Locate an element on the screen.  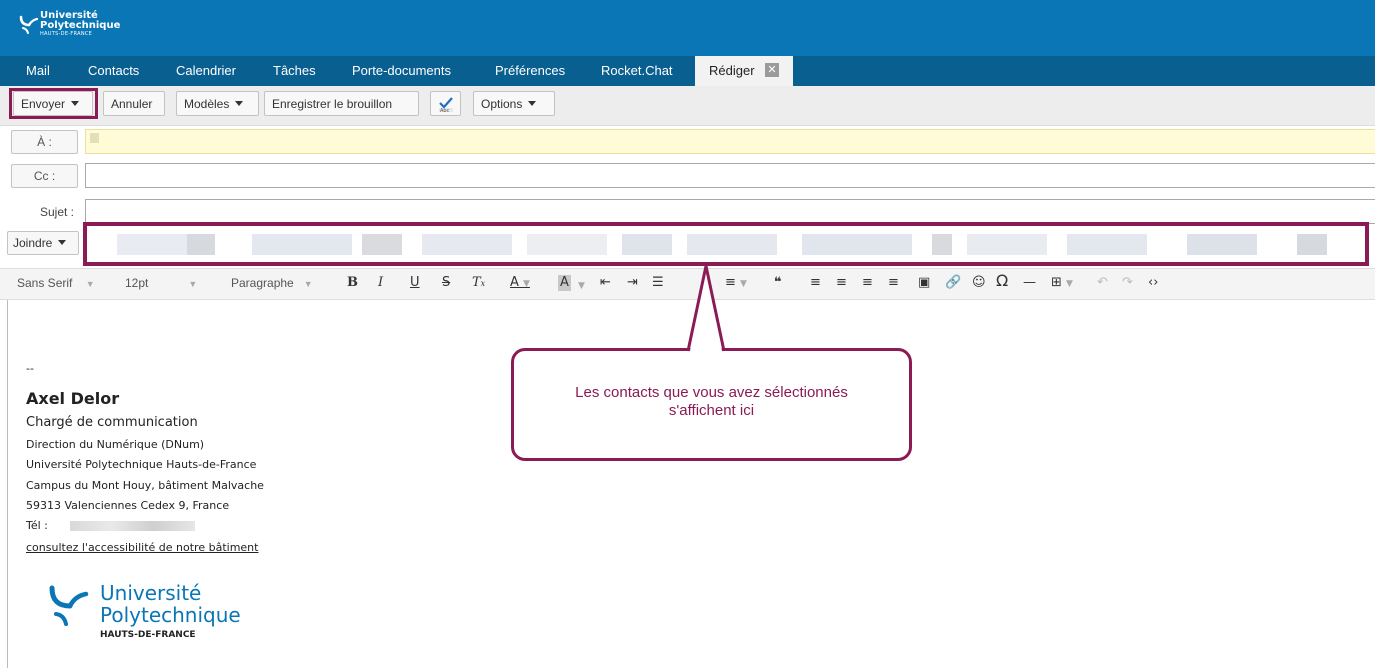
logo-text-line3: HAUTS-DE-FRANCE is located at coordinates (148, 635).